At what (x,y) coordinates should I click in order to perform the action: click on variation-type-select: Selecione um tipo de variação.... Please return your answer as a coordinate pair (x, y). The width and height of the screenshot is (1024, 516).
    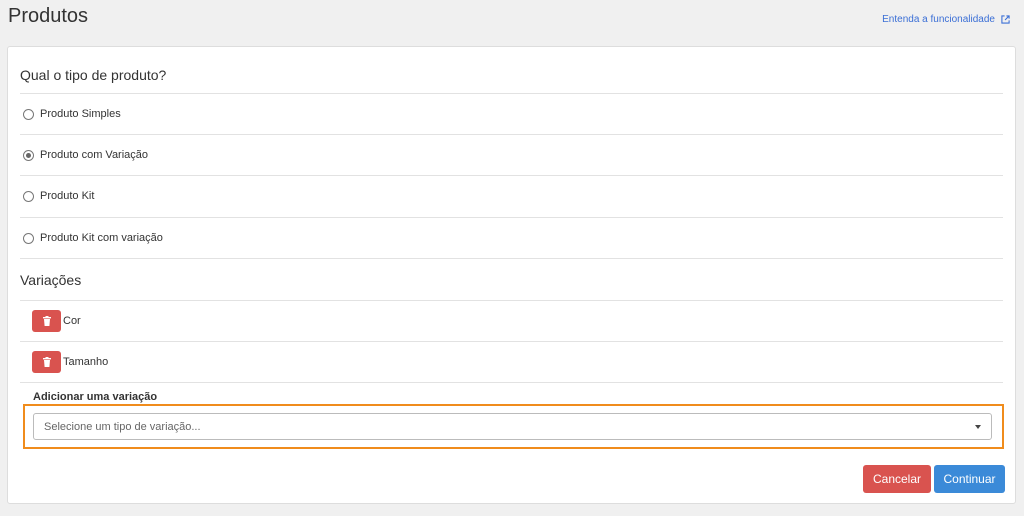
    Looking at the image, I should click on (512, 426).